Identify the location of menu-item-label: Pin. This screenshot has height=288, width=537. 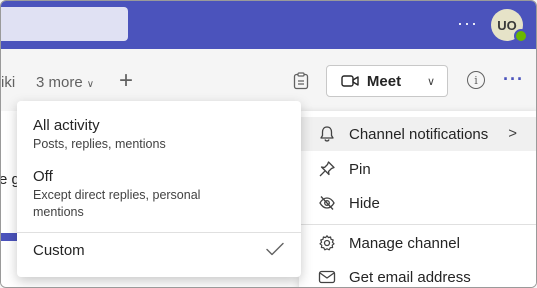
(360, 169).